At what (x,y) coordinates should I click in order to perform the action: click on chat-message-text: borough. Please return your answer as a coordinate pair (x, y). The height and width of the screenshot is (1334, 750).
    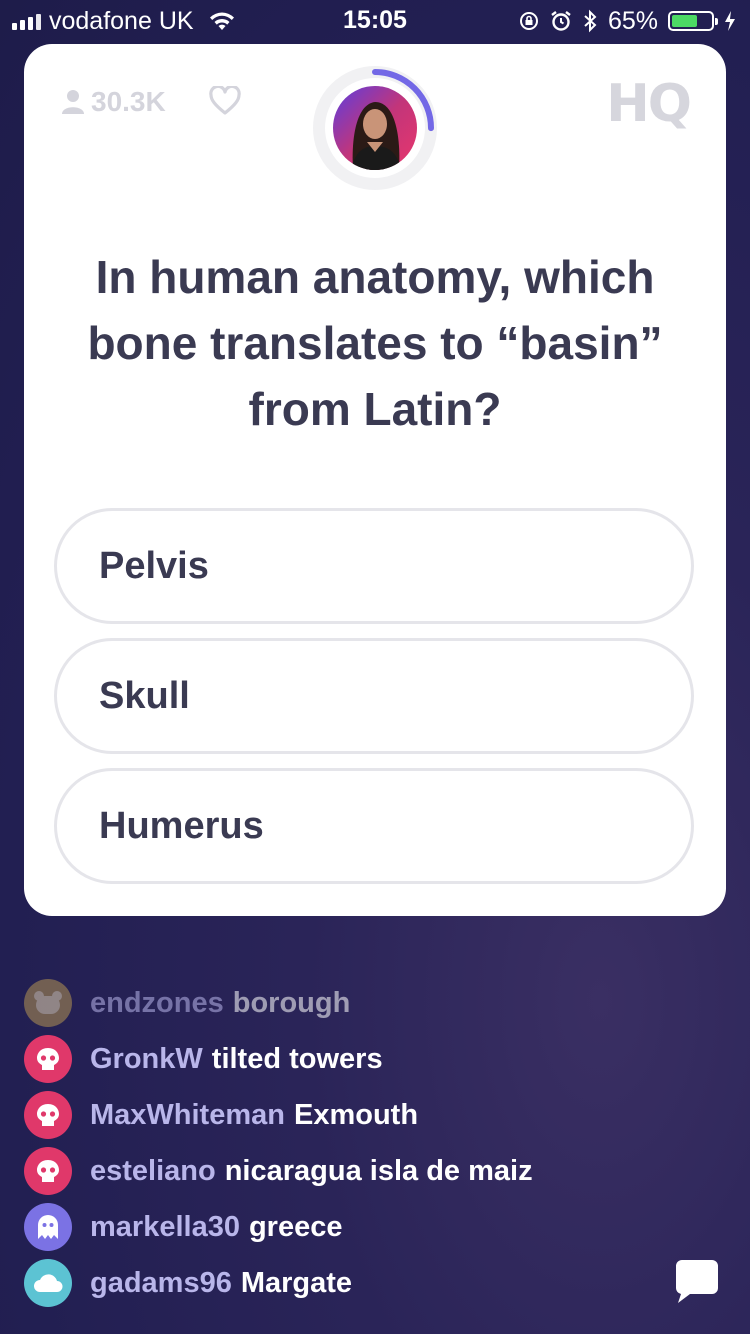
    Looking at the image, I should click on (291, 1002).